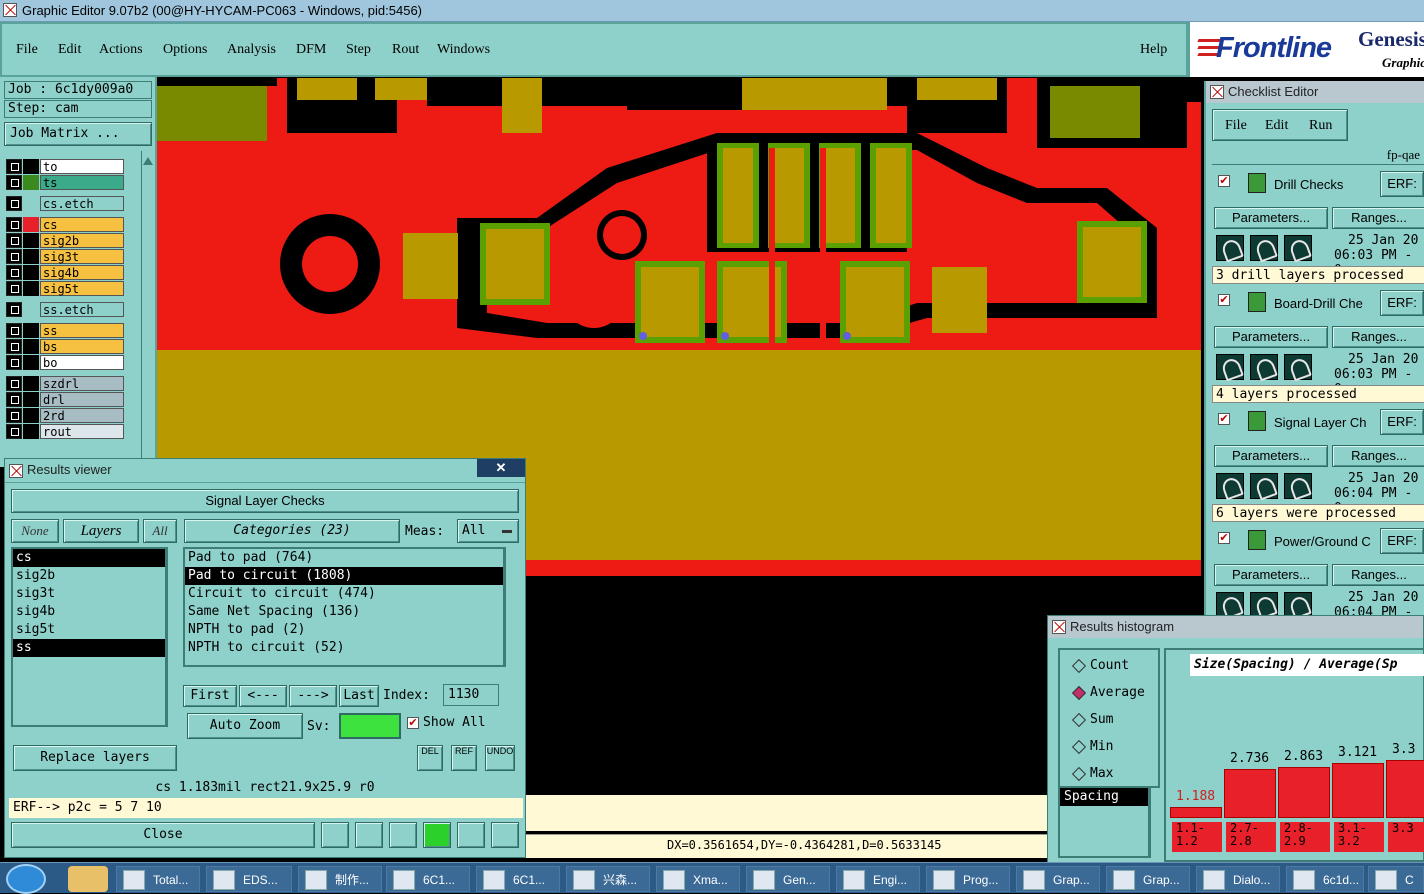  Describe the element at coordinates (1104, 822) in the screenshot. I see `metric-list` at that location.